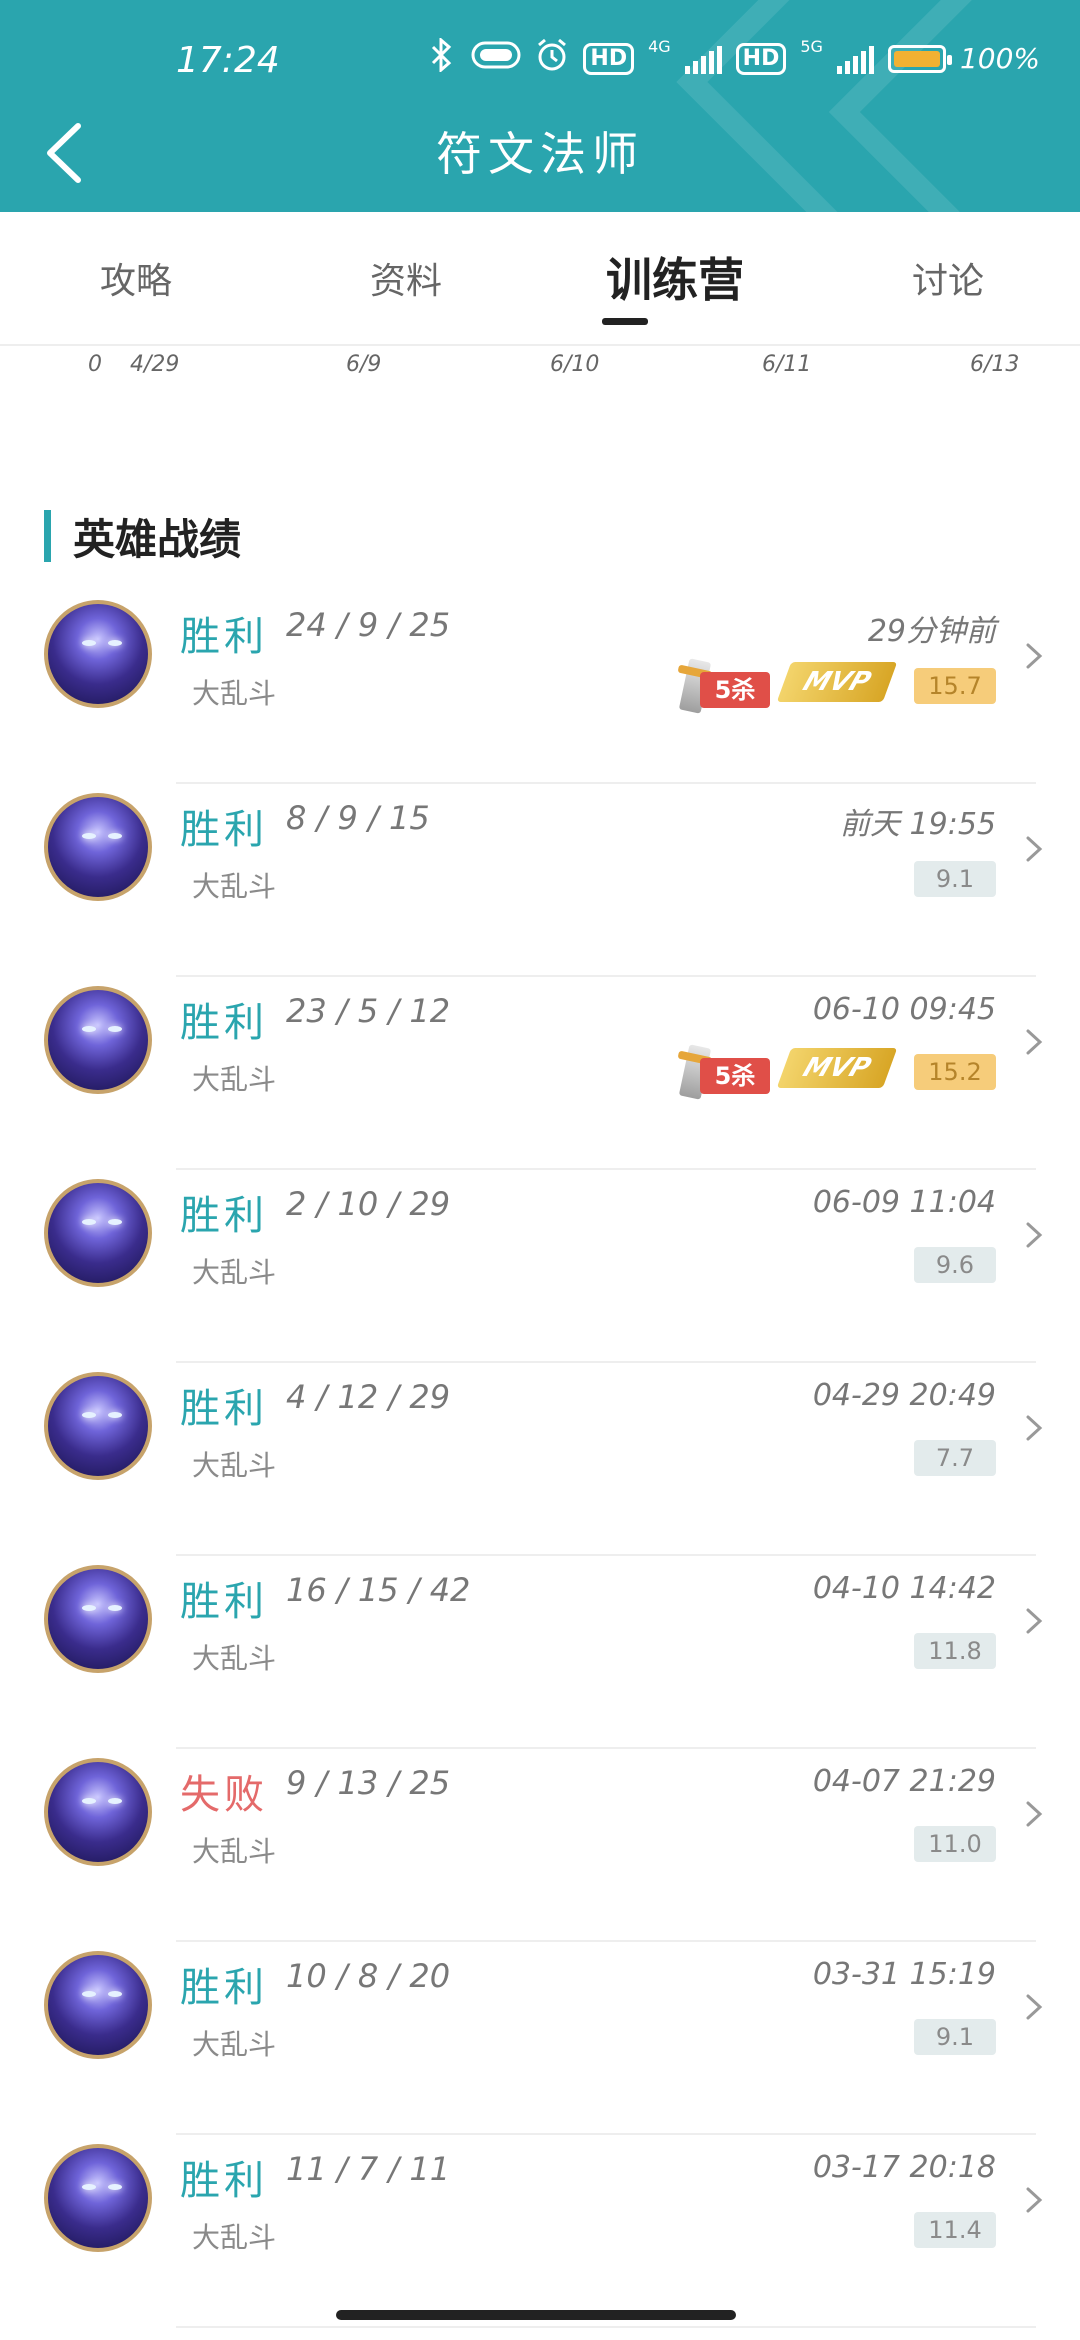 Image resolution: width=1080 pixels, height=2340 pixels. What do you see at coordinates (552, 58) in the screenshot?
I see `alarm-icon` at bounding box center [552, 58].